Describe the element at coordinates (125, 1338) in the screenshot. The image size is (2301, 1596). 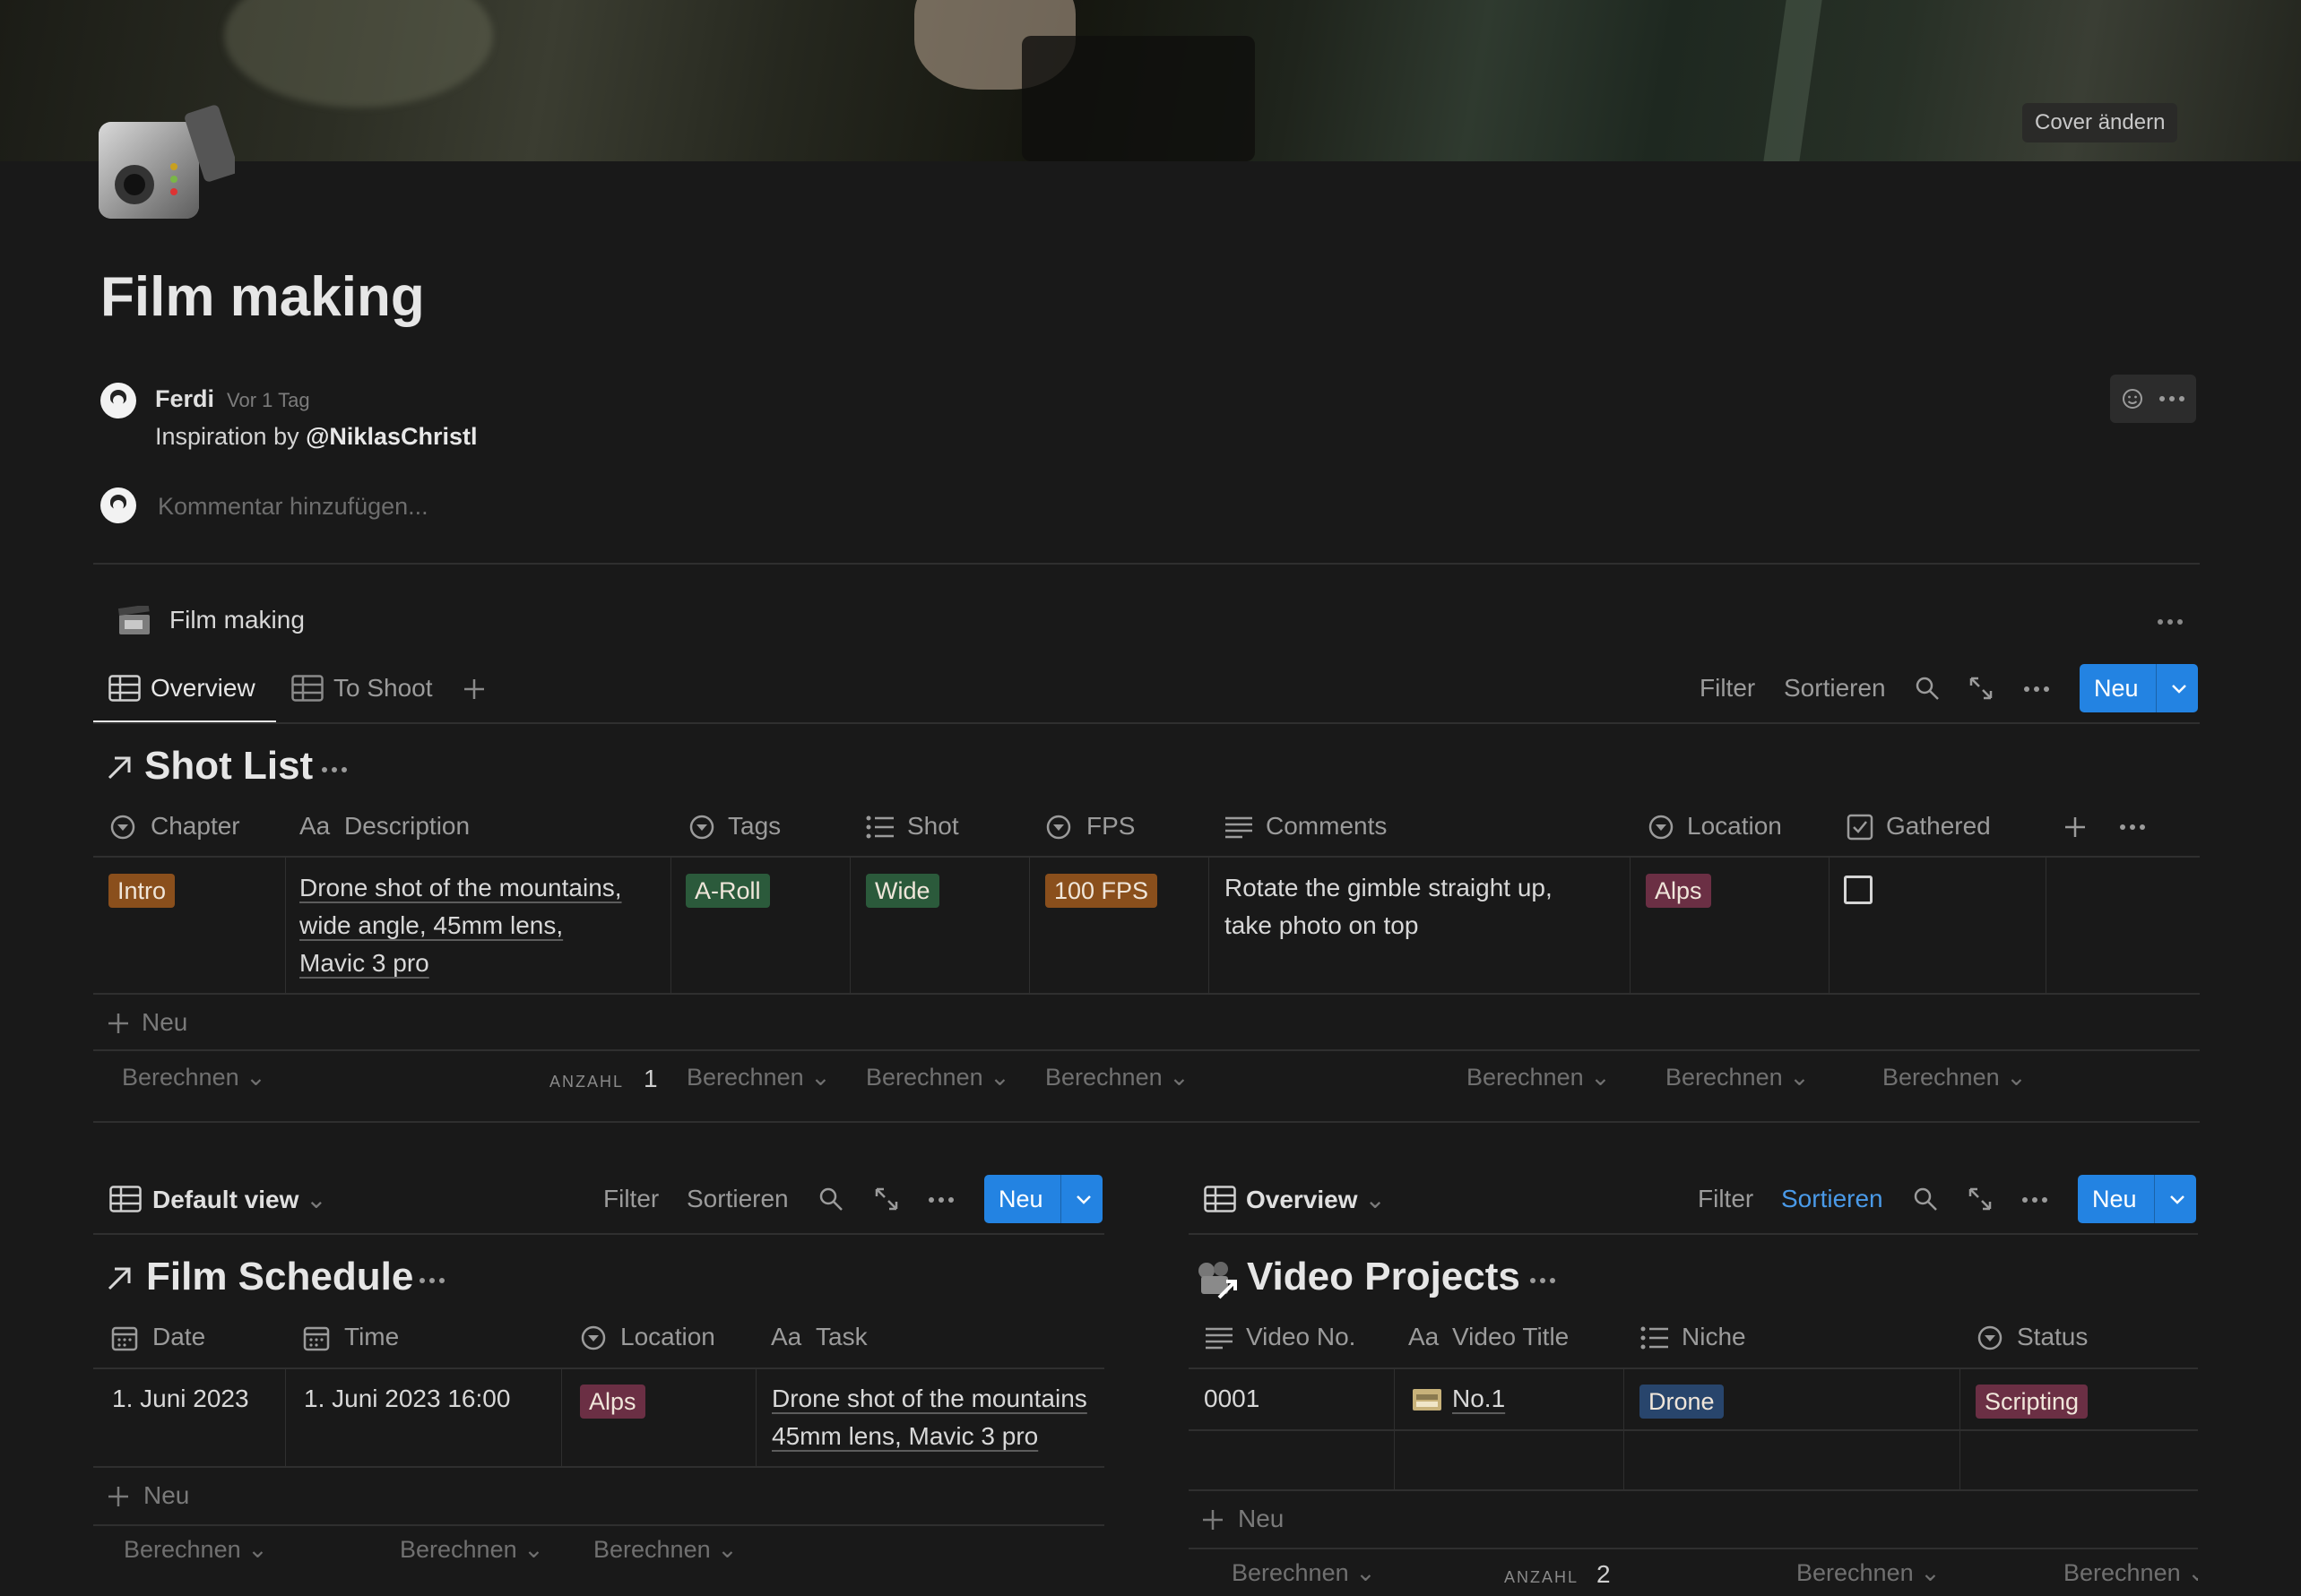
I see `calendar-icon` at that location.